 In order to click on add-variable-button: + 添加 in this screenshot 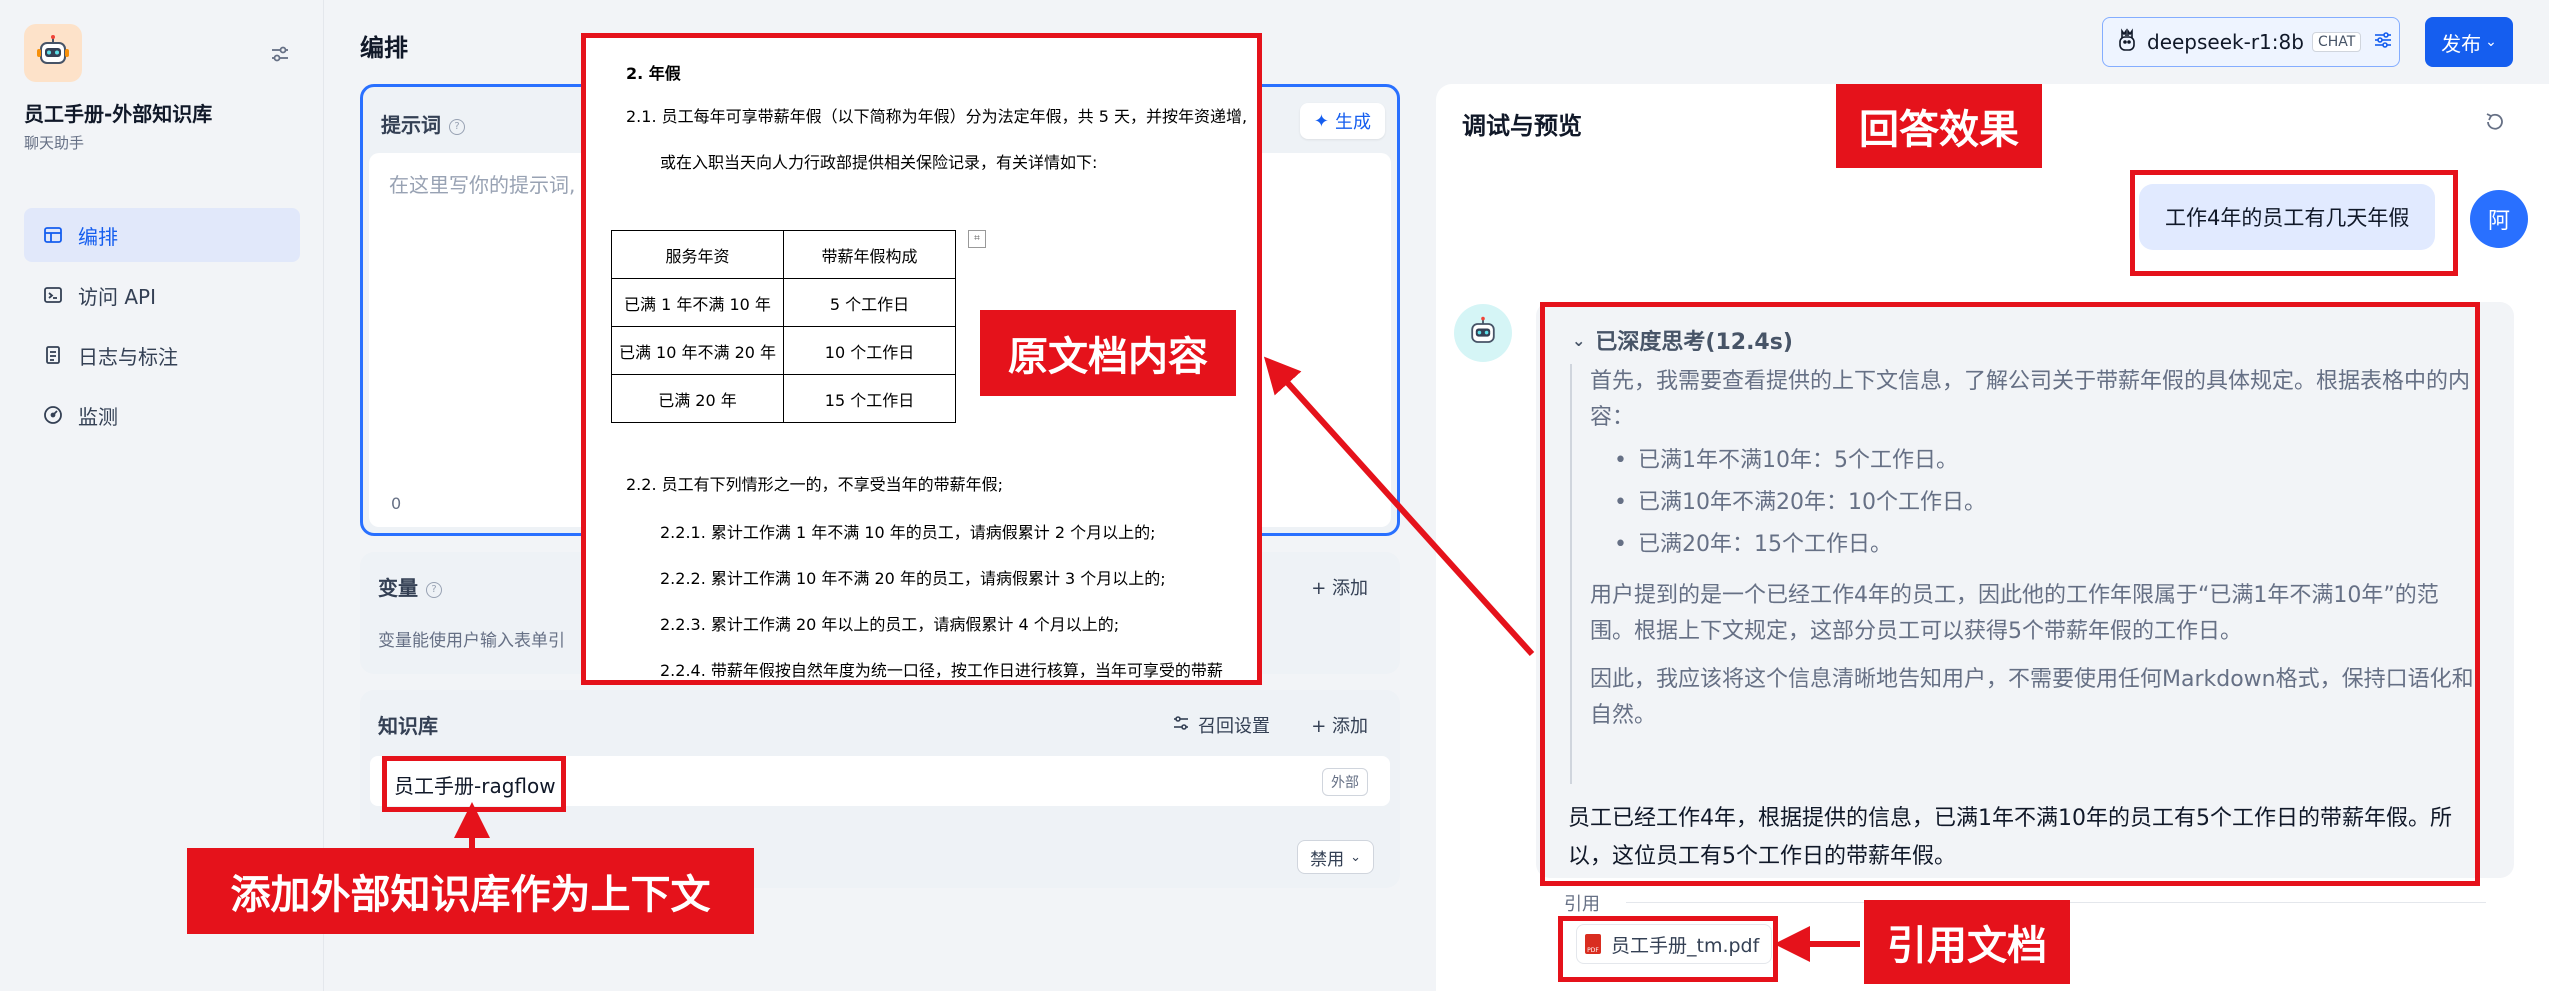, I will do `click(1339, 587)`.